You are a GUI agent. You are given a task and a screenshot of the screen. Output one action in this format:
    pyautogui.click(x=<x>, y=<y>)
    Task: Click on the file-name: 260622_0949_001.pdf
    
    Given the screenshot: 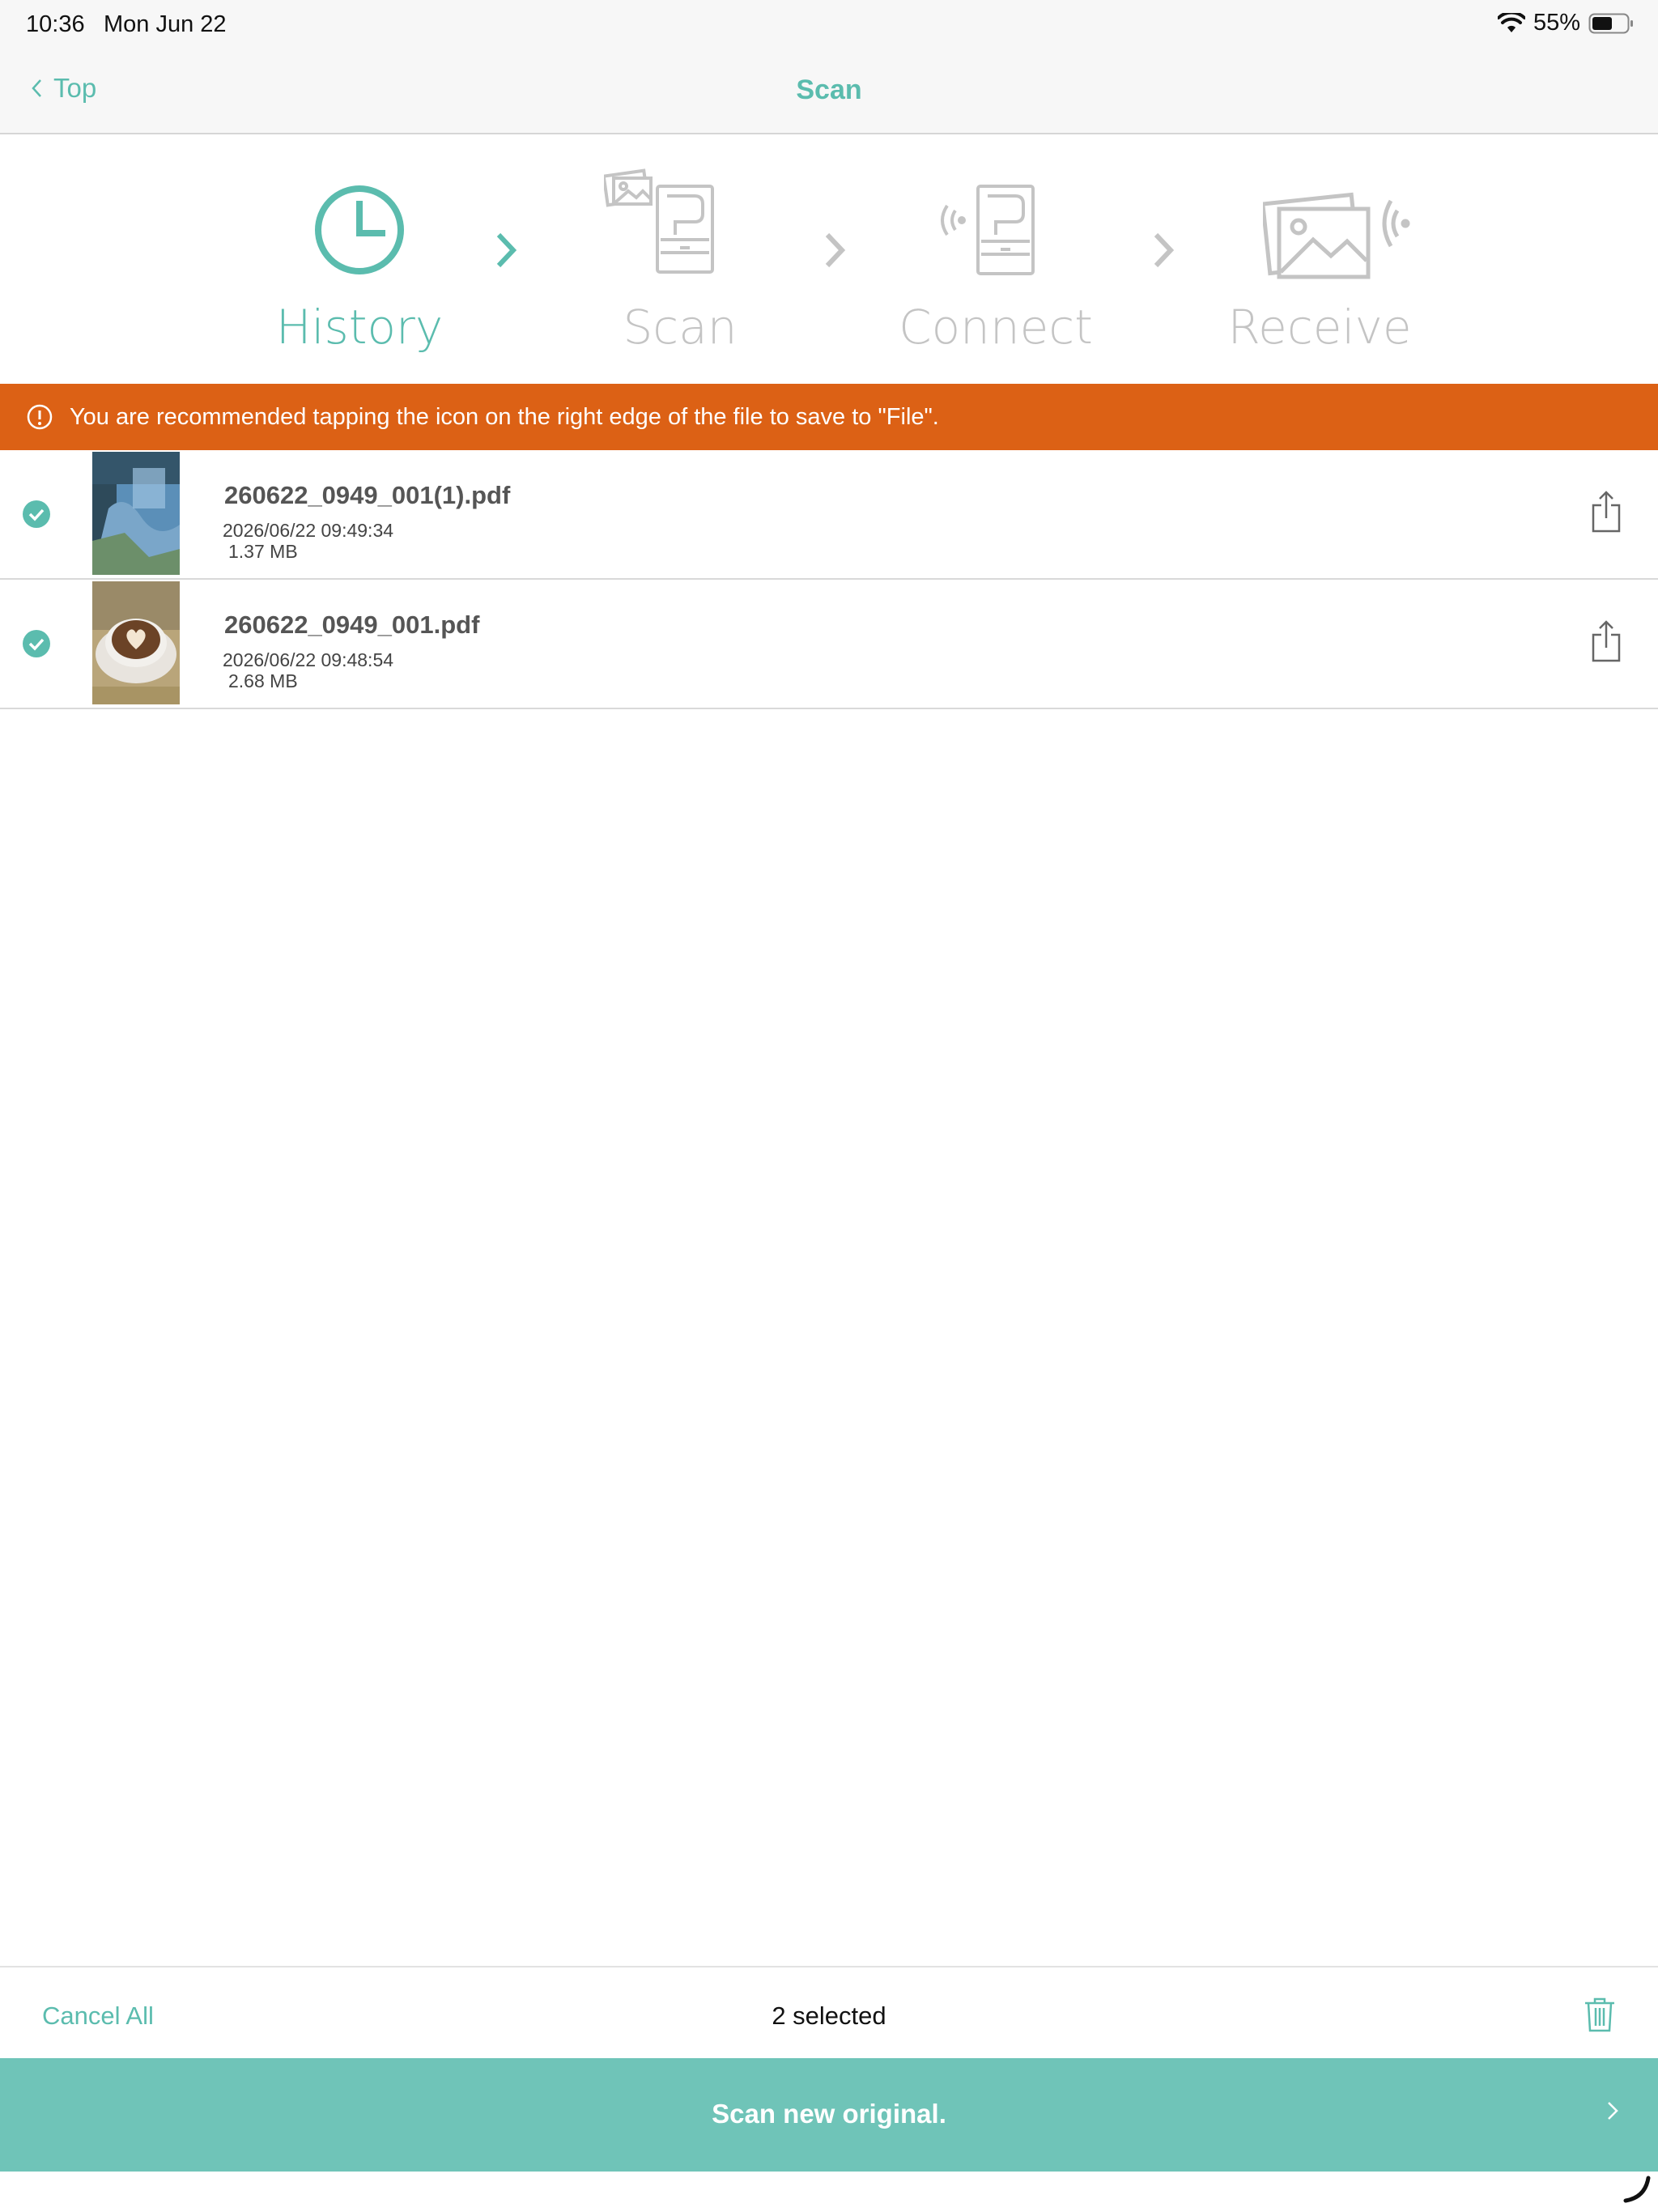 What is the action you would take?
    pyautogui.click(x=352, y=624)
    